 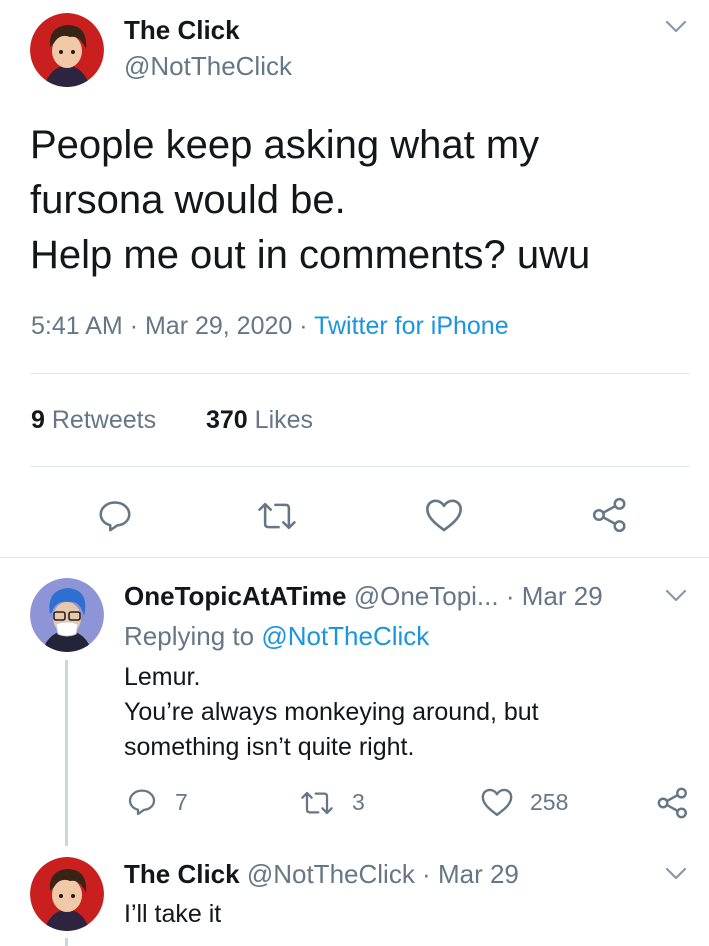 I want to click on tweet-text-line: fursona would be., so click(x=188, y=200).